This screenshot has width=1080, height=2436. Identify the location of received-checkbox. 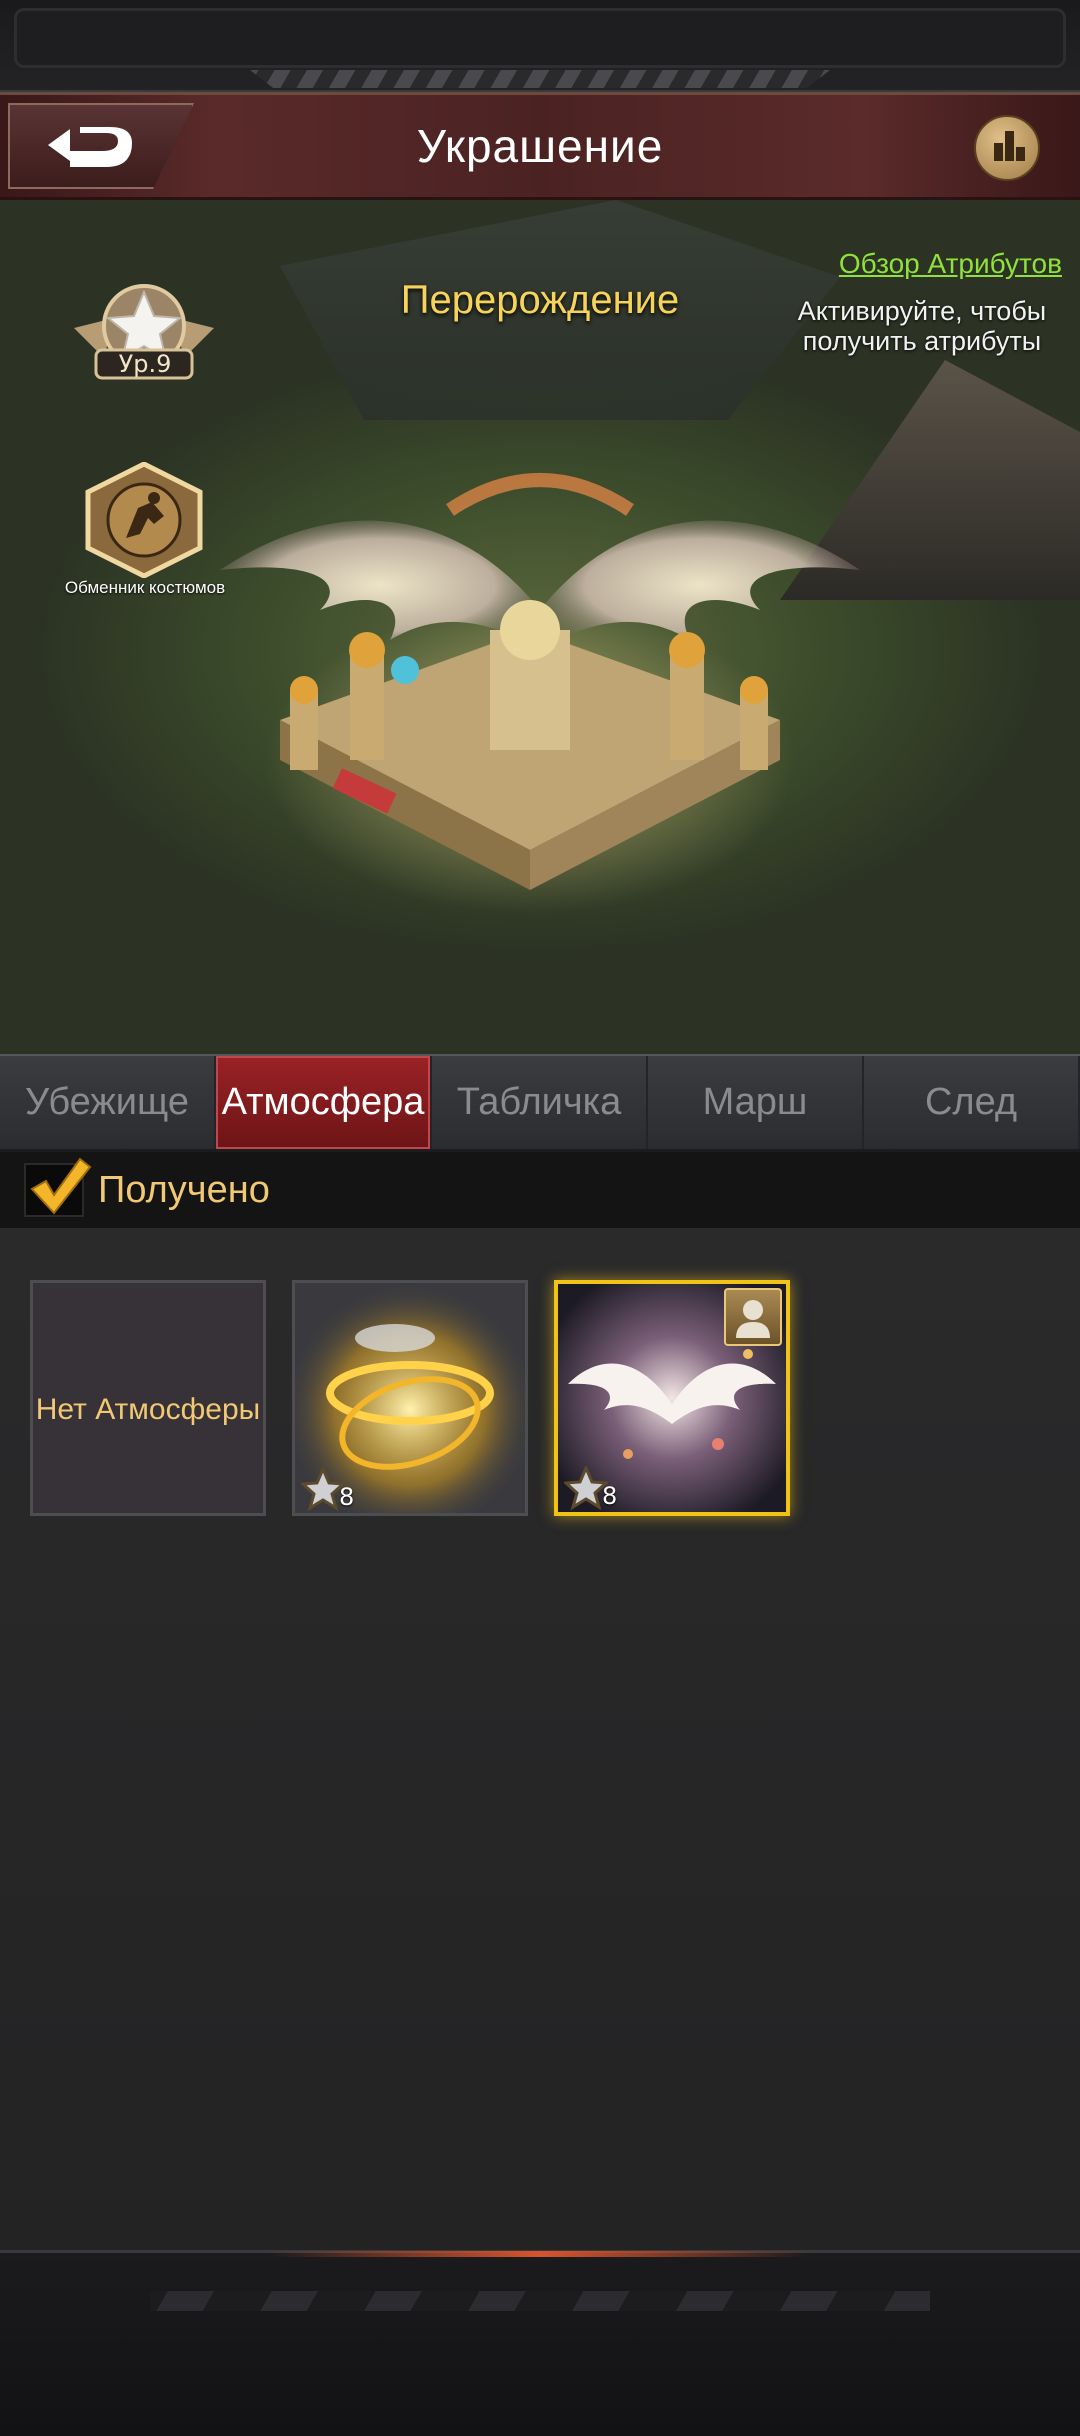
(58, 1187).